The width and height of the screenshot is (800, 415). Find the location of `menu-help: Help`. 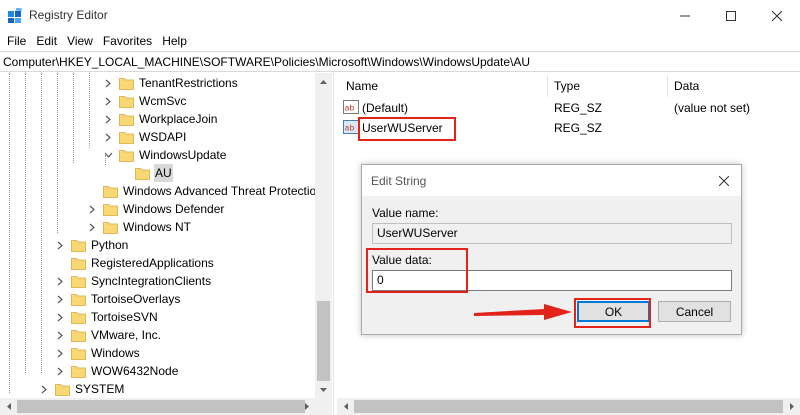

menu-help: Help is located at coordinates (174, 41).